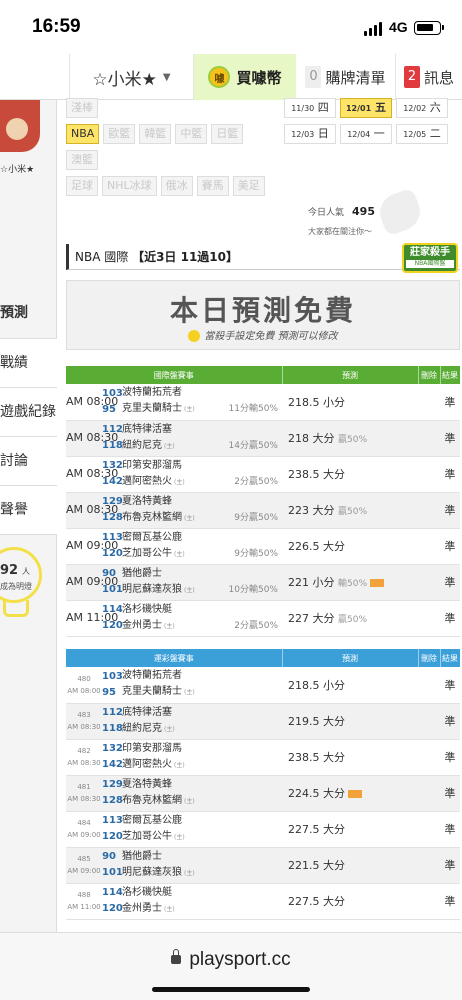  Describe the element at coordinates (202, 757) in the screenshot. I see `team-names: 印第安那溜馬 邁阿密熱火 (主)` at that location.